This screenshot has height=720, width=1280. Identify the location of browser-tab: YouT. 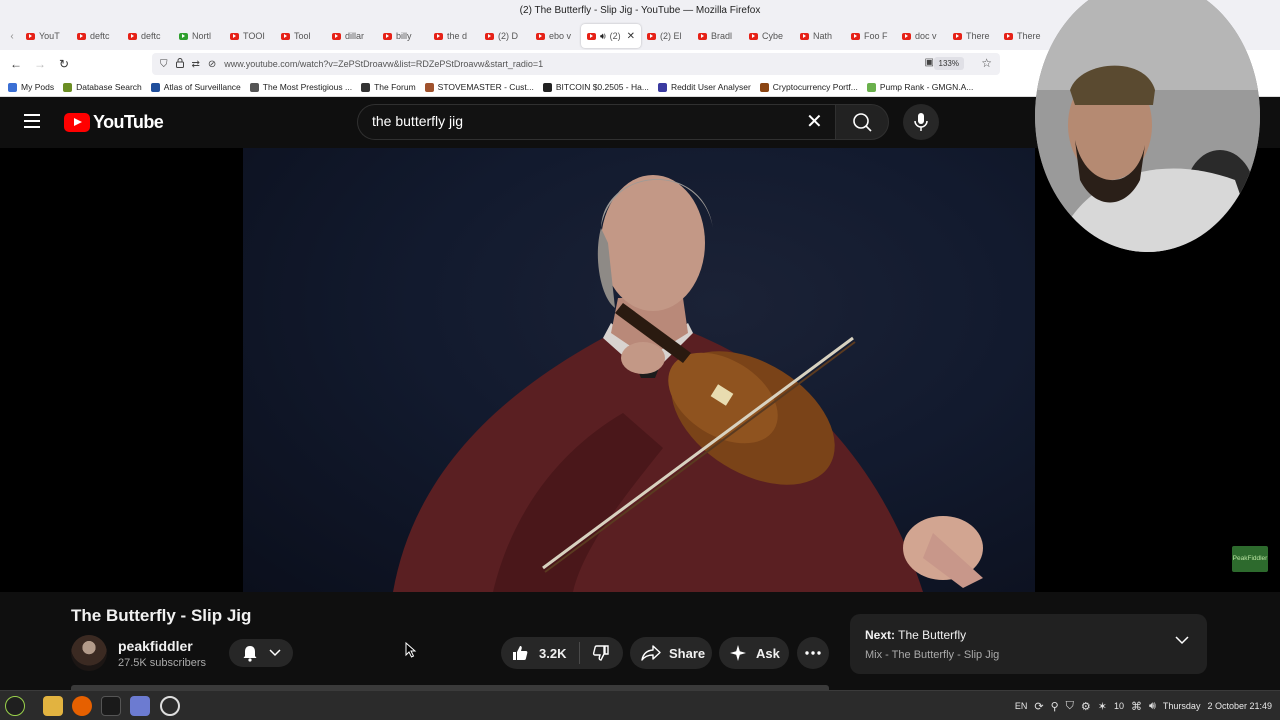
(45, 36).